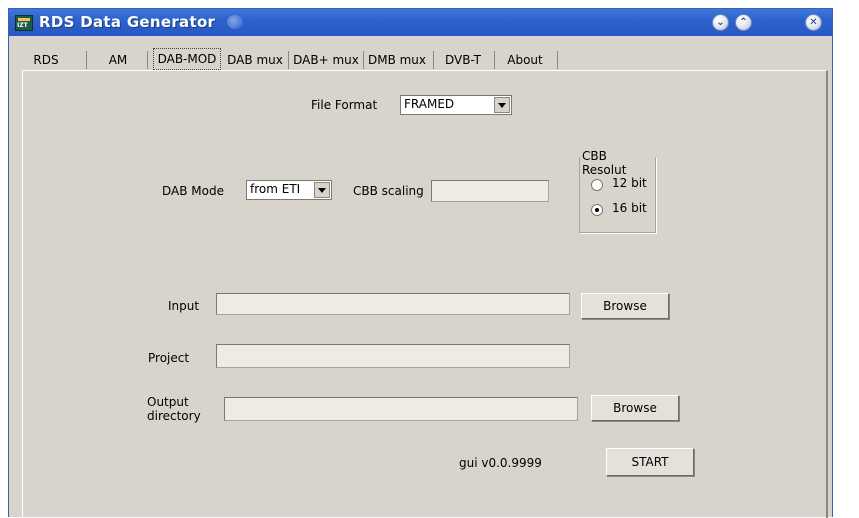  What do you see at coordinates (617, 163) in the screenshot?
I see `cbb-resolution-title: CBB Resolut` at bounding box center [617, 163].